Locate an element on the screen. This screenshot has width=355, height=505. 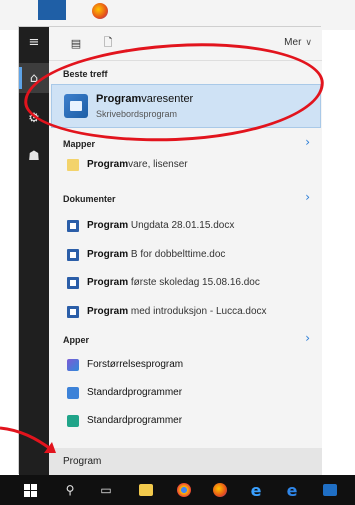
software-center-icon is located at coordinates (76, 106).